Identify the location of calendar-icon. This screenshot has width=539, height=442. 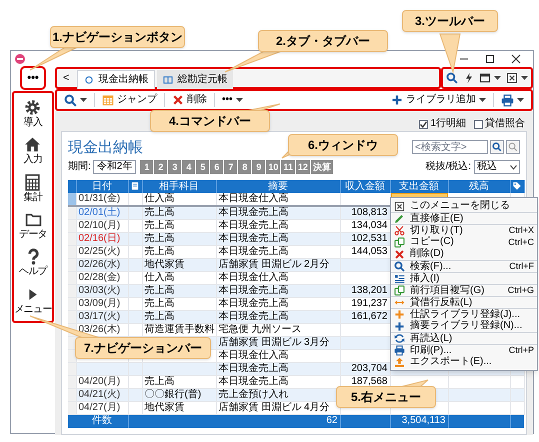
(108, 100).